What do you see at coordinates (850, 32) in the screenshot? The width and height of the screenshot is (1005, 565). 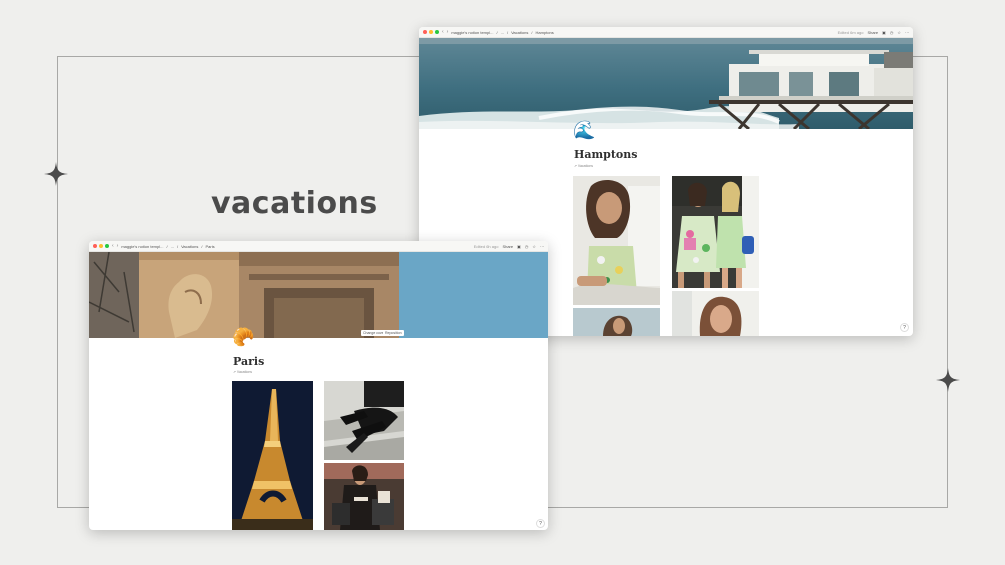 I see `last-edited-label: Edited 6m ago` at bounding box center [850, 32].